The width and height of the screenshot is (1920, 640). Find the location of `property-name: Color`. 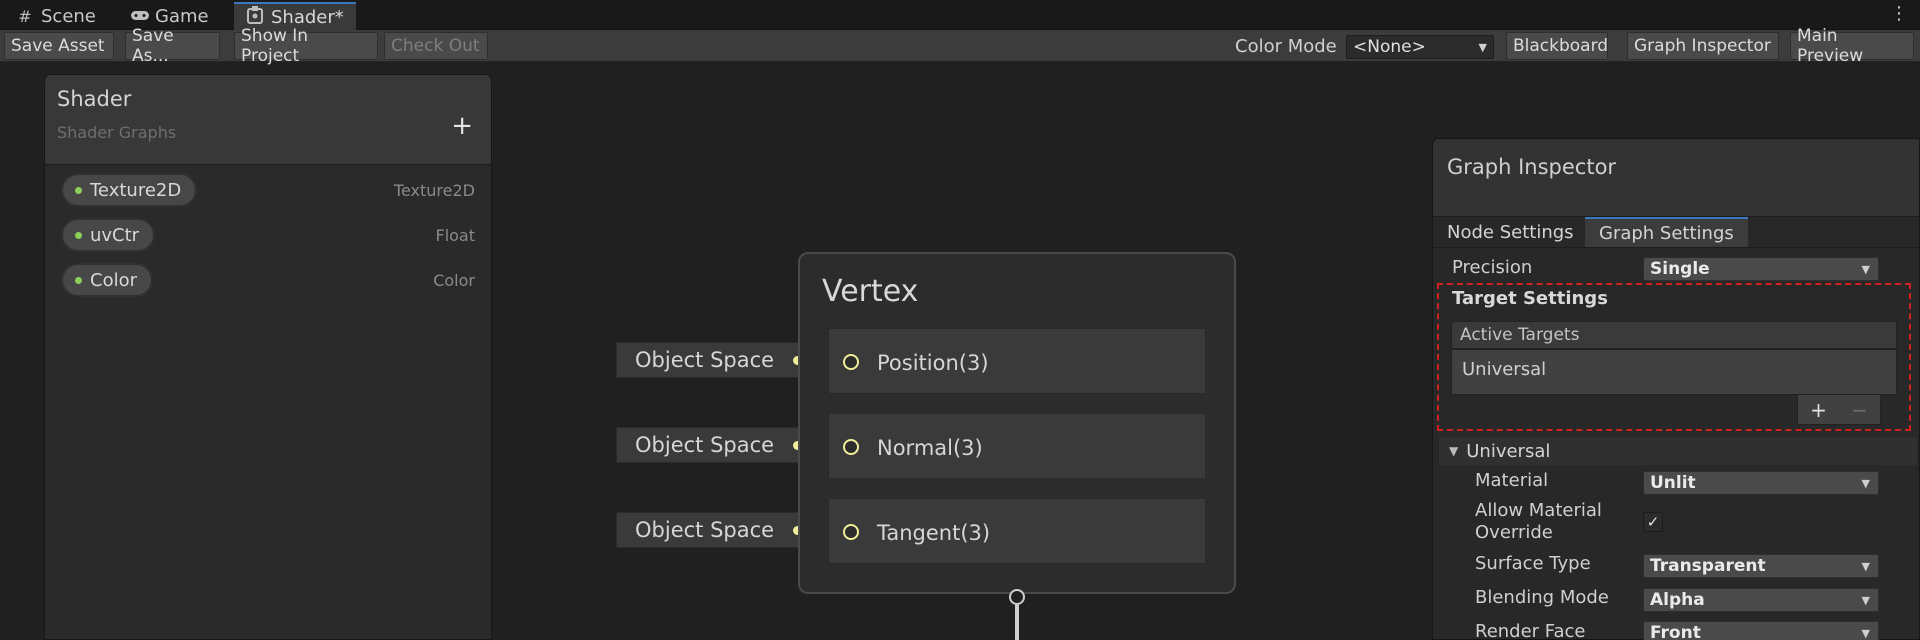

property-name: Color is located at coordinates (113, 280).